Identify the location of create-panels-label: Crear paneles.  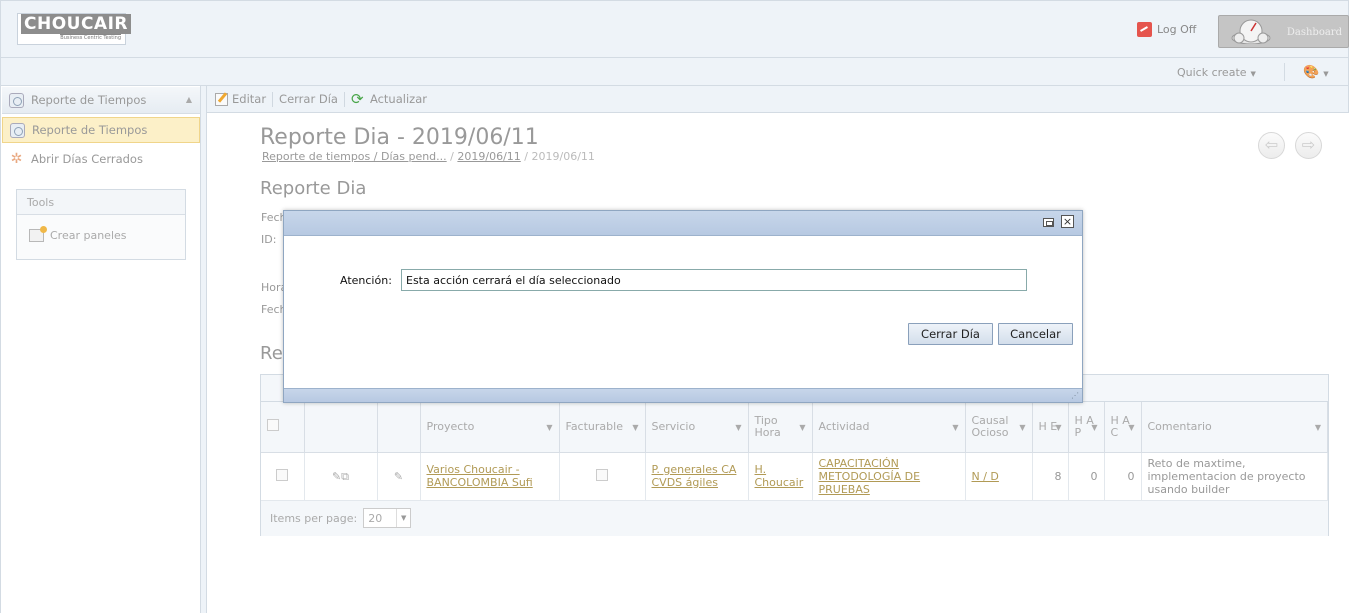
(88, 235).